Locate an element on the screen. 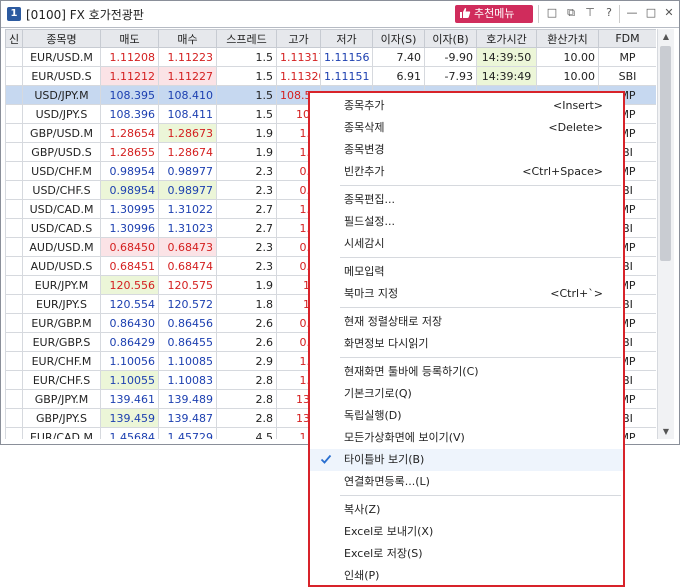 Image resolution: width=680 pixels, height=588 pixels. context-menu-item: 독립실행(D) is located at coordinates (466, 416).